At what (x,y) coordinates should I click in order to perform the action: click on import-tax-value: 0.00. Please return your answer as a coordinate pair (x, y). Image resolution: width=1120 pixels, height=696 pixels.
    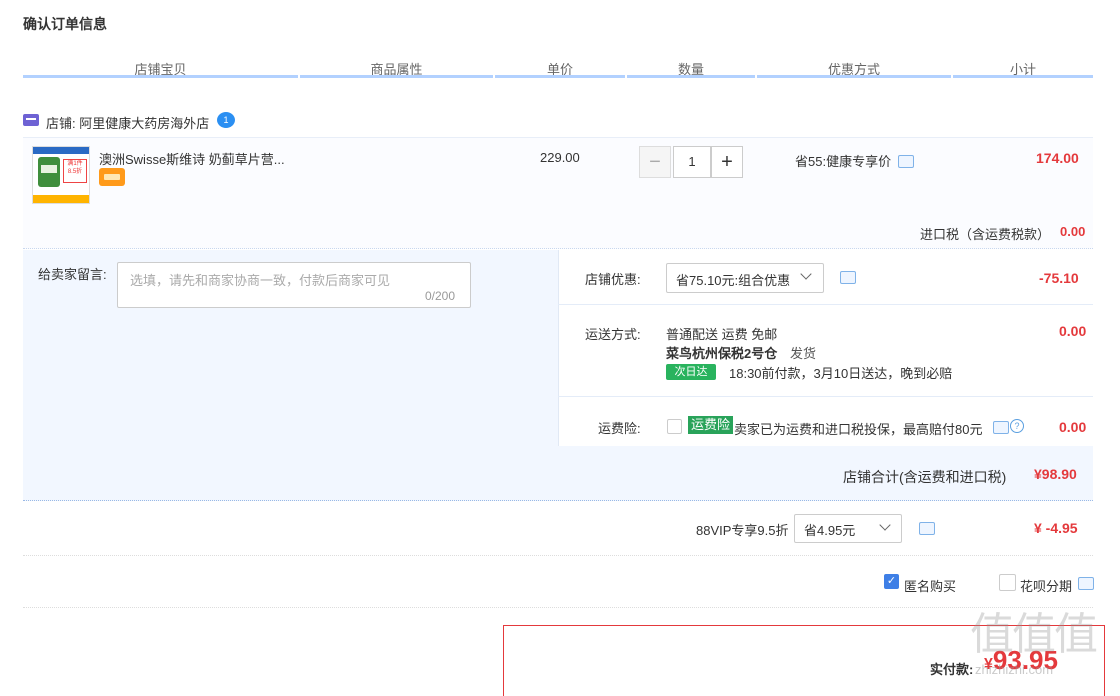
    Looking at the image, I should click on (1073, 231).